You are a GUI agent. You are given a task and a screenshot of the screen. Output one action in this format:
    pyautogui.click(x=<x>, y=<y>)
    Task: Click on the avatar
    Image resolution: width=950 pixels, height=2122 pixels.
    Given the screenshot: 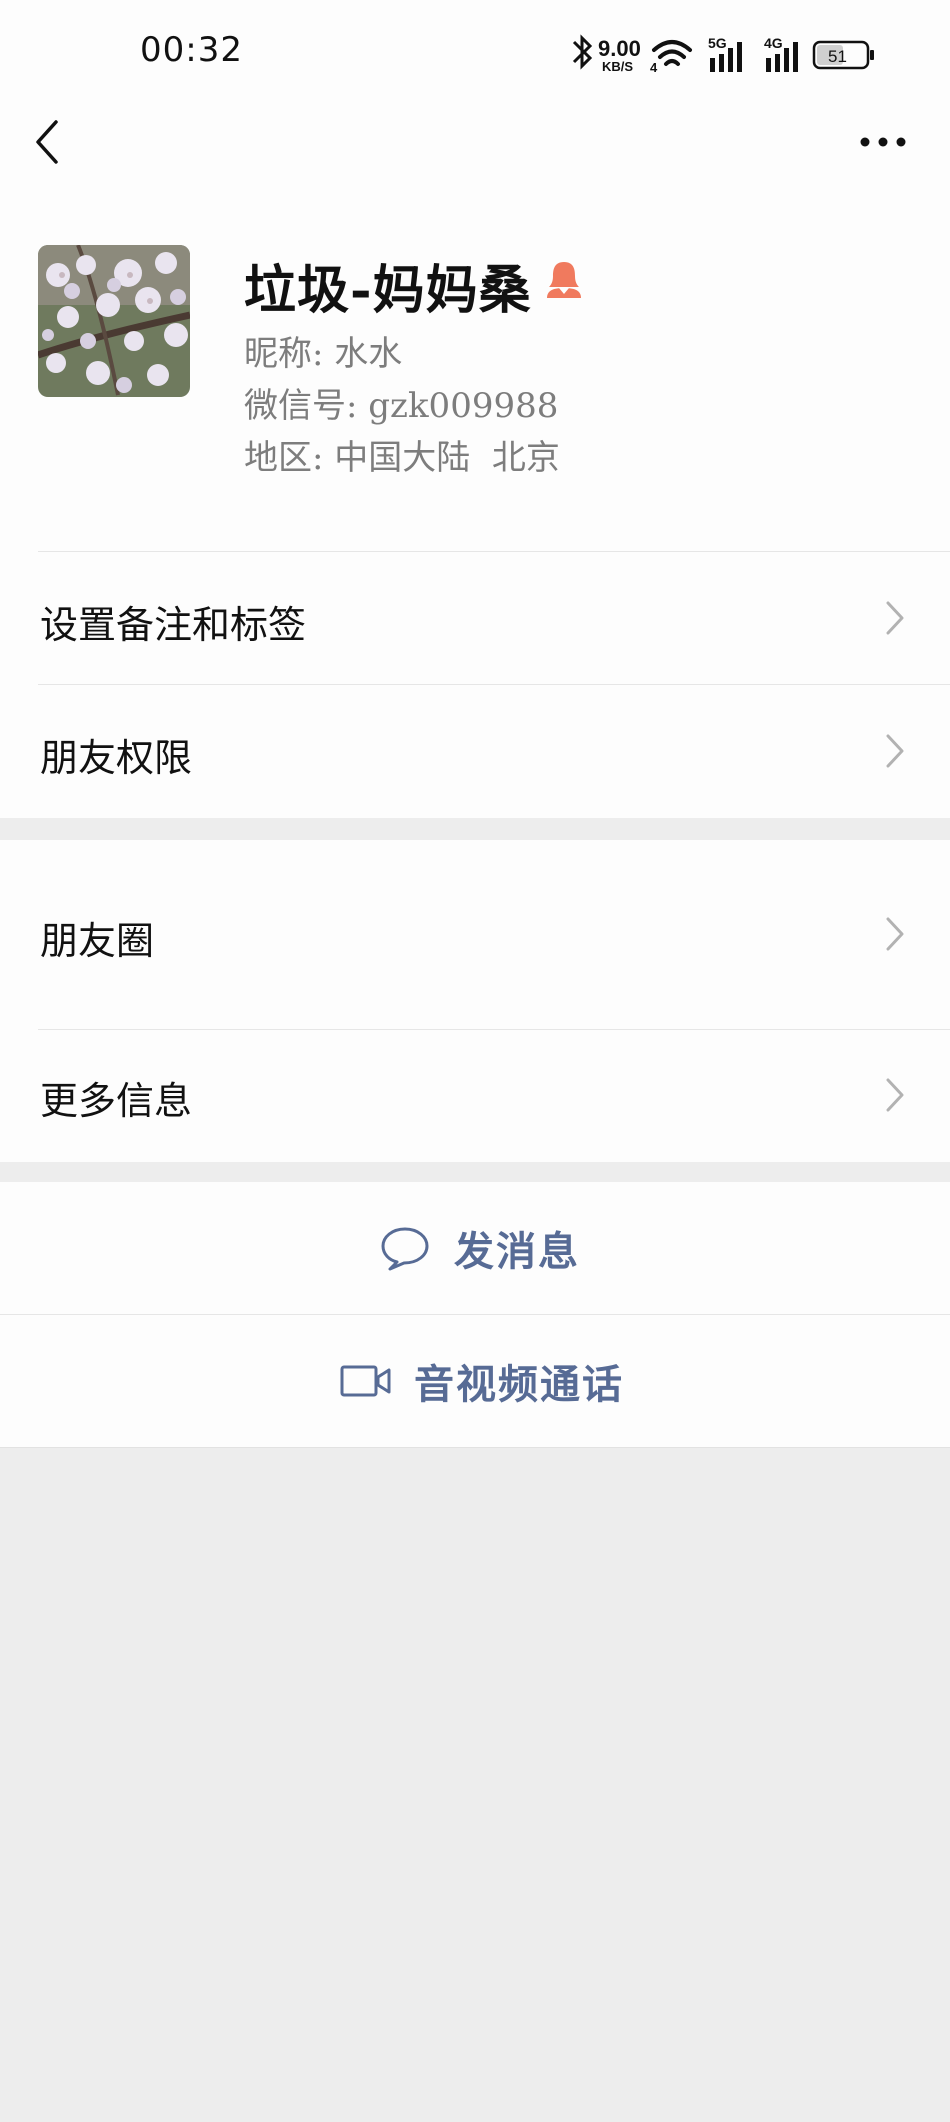 What is the action you would take?
    pyautogui.click(x=114, y=321)
    